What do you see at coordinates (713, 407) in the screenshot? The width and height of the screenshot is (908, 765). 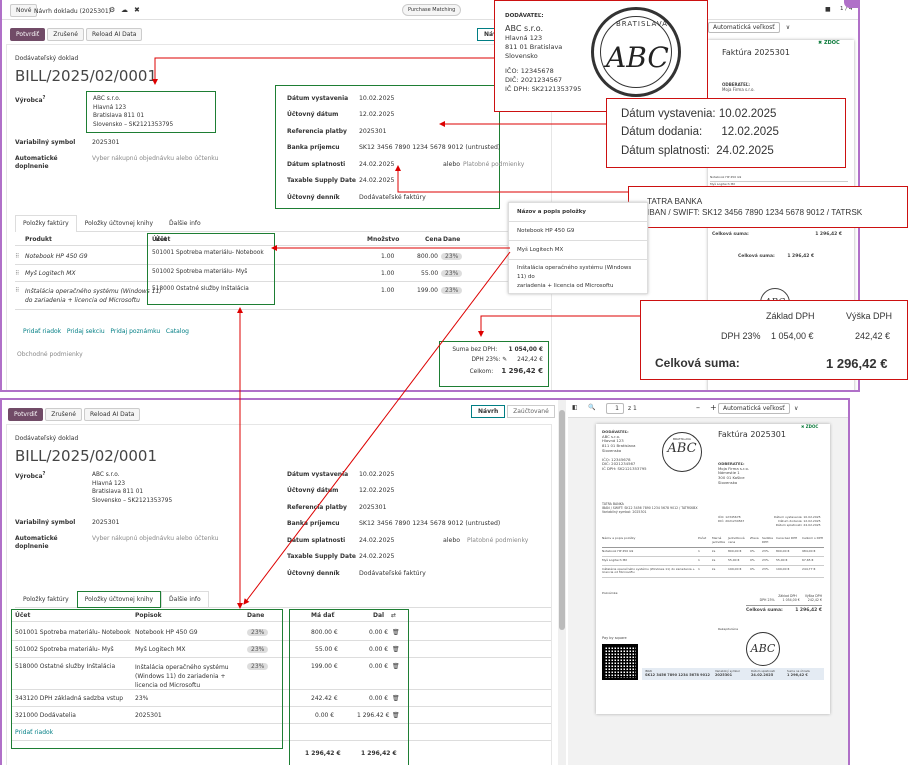 I see `zoom-in-icon: +` at bounding box center [713, 407].